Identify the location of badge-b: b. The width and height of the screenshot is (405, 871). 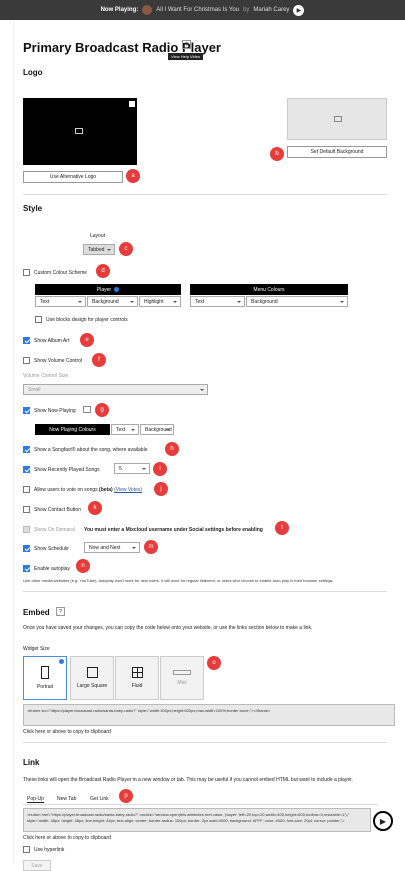
(277, 154).